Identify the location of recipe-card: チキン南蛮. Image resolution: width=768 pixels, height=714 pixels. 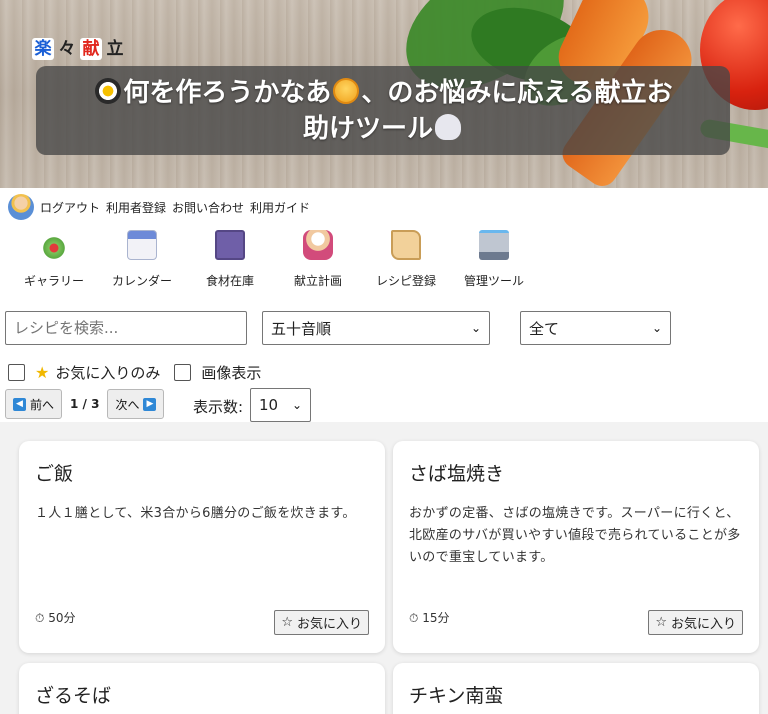
(576, 688).